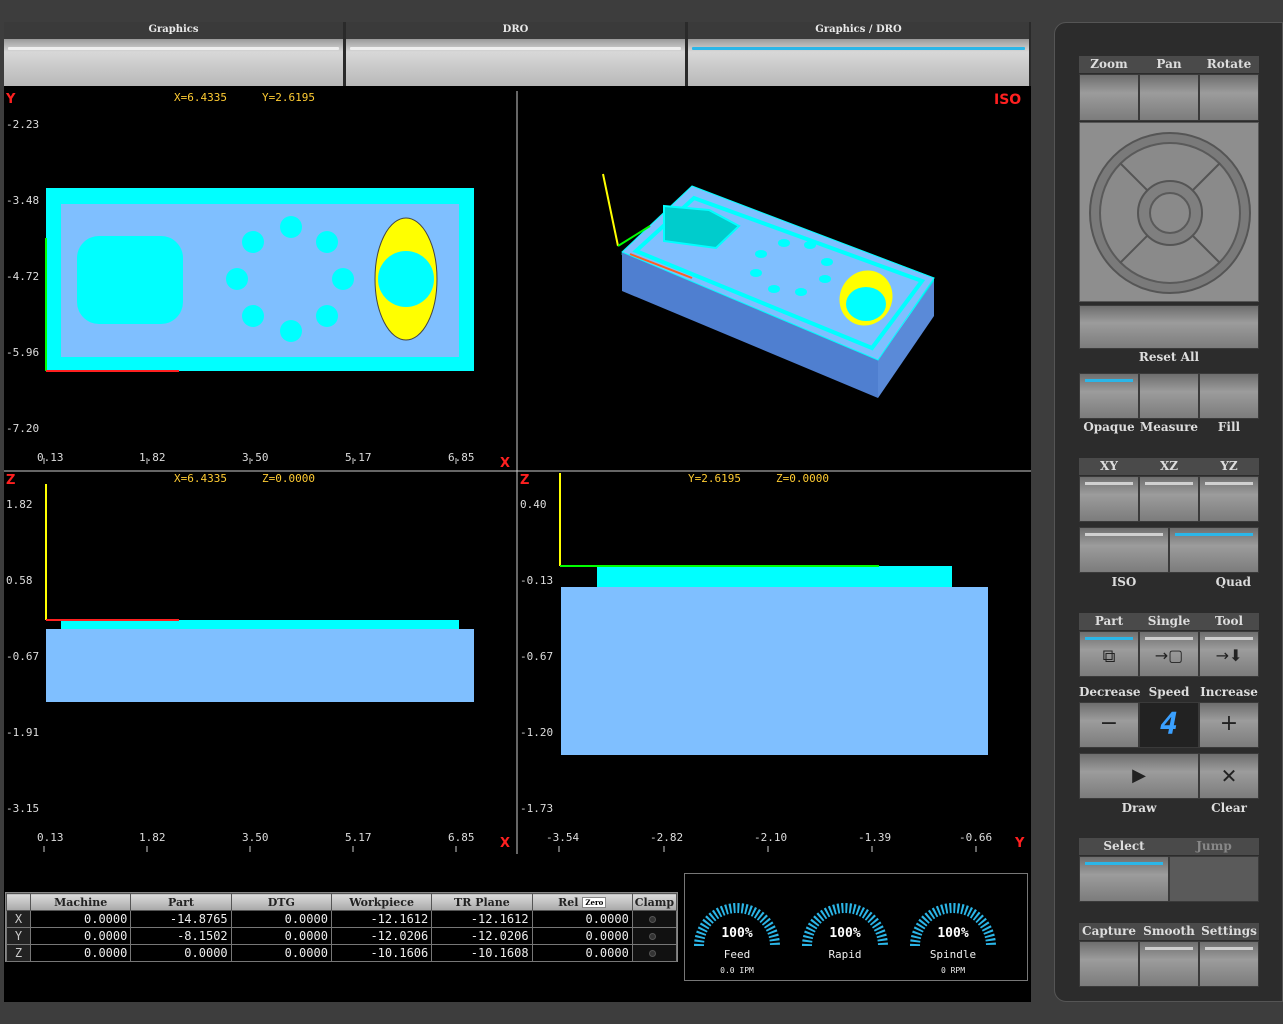  I want to click on tab-graphics-dro: Graphics / DRO, so click(859, 54).